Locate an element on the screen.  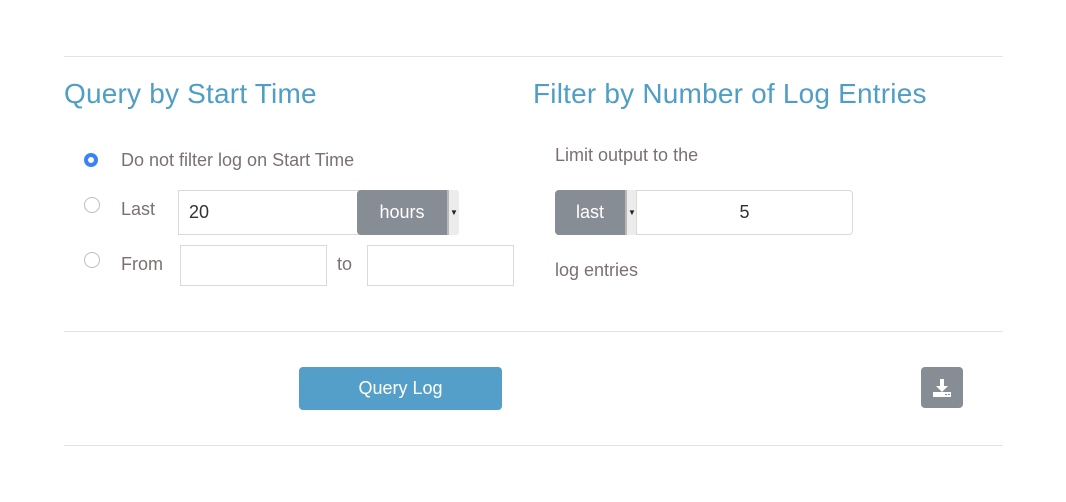
limit-label: Limit output to the is located at coordinates (627, 155).